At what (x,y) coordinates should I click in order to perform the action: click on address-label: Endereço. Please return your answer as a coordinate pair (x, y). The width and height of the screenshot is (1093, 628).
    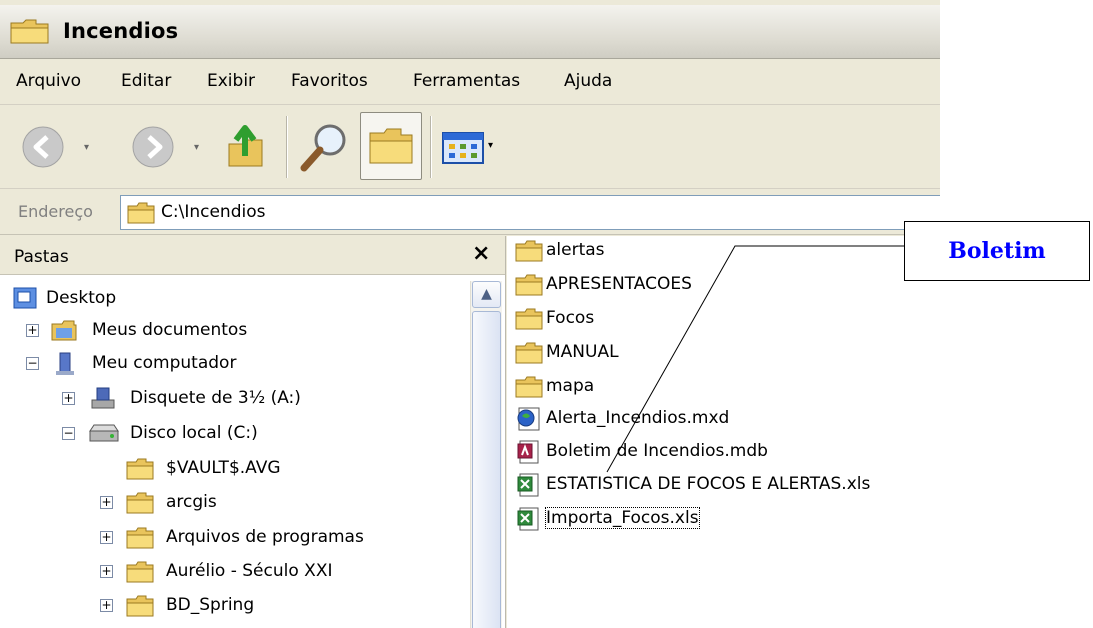
    Looking at the image, I should click on (55, 211).